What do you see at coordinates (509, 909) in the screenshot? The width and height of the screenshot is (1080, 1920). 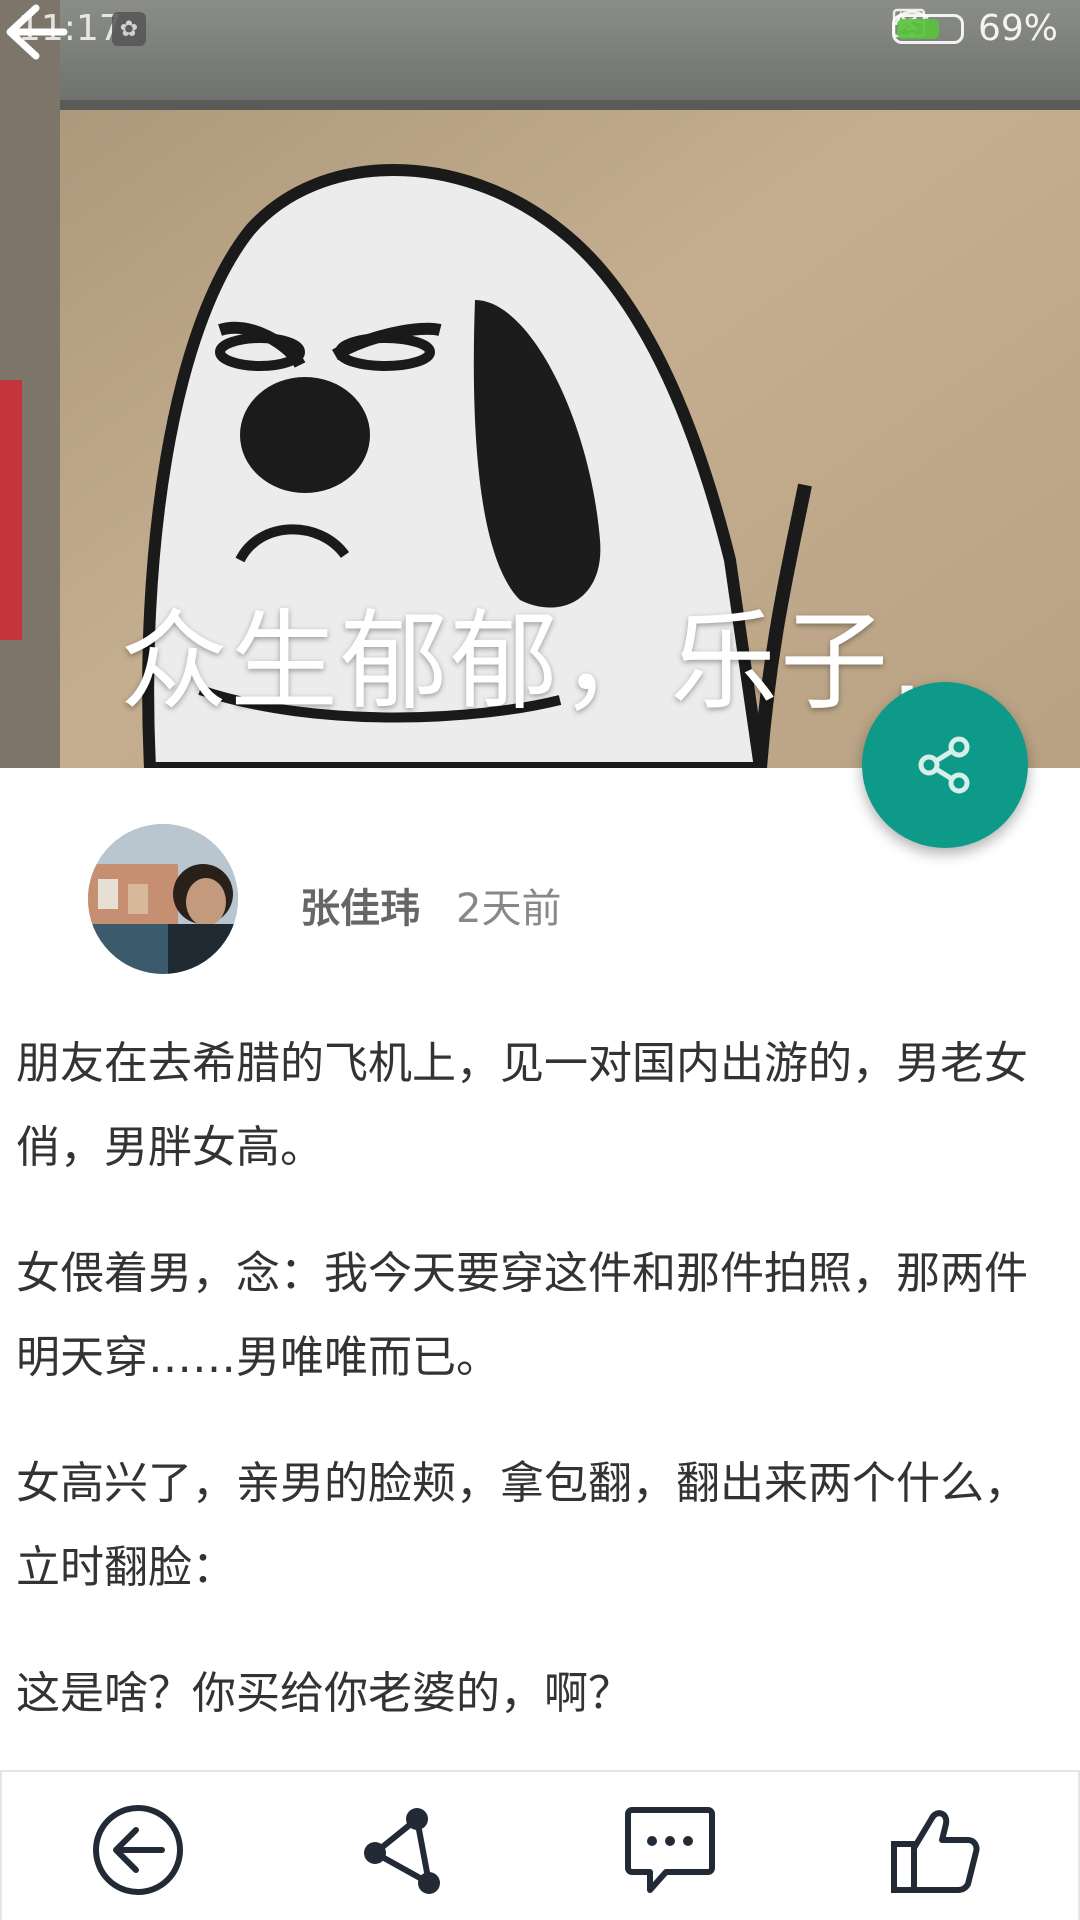 I see `post-time: 2天前` at bounding box center [509, 909].